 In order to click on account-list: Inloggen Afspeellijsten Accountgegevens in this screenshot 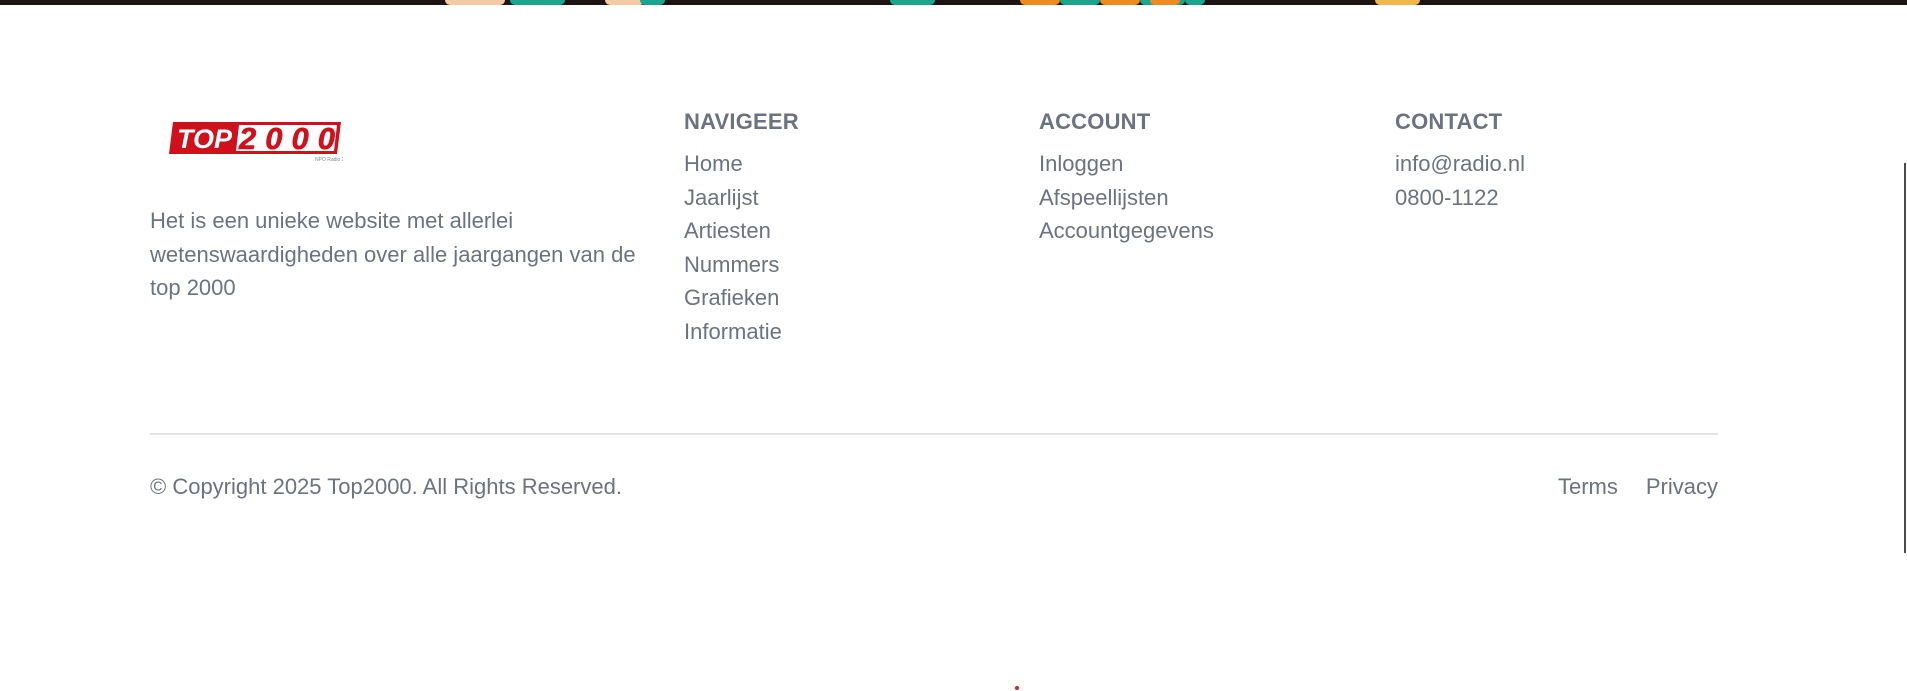, I will do `click(1126, 197)`.